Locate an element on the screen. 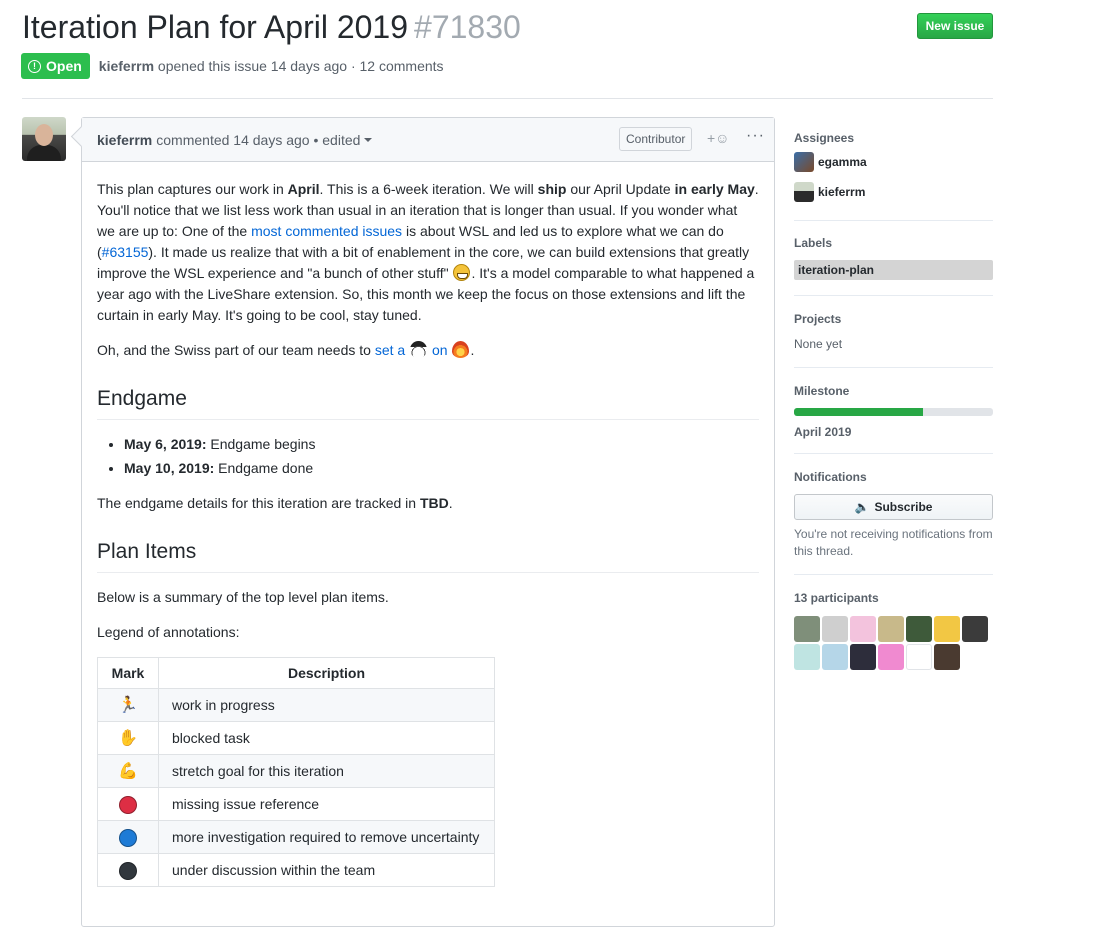 This screenshot has width=1102, height=927. table-row: missing issue reference is located at coordinates (296, 804).